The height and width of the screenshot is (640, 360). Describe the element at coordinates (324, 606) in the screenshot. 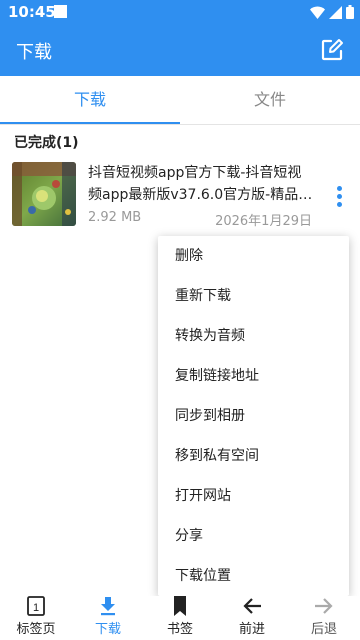

I see `arrow-right-icon` at that location.